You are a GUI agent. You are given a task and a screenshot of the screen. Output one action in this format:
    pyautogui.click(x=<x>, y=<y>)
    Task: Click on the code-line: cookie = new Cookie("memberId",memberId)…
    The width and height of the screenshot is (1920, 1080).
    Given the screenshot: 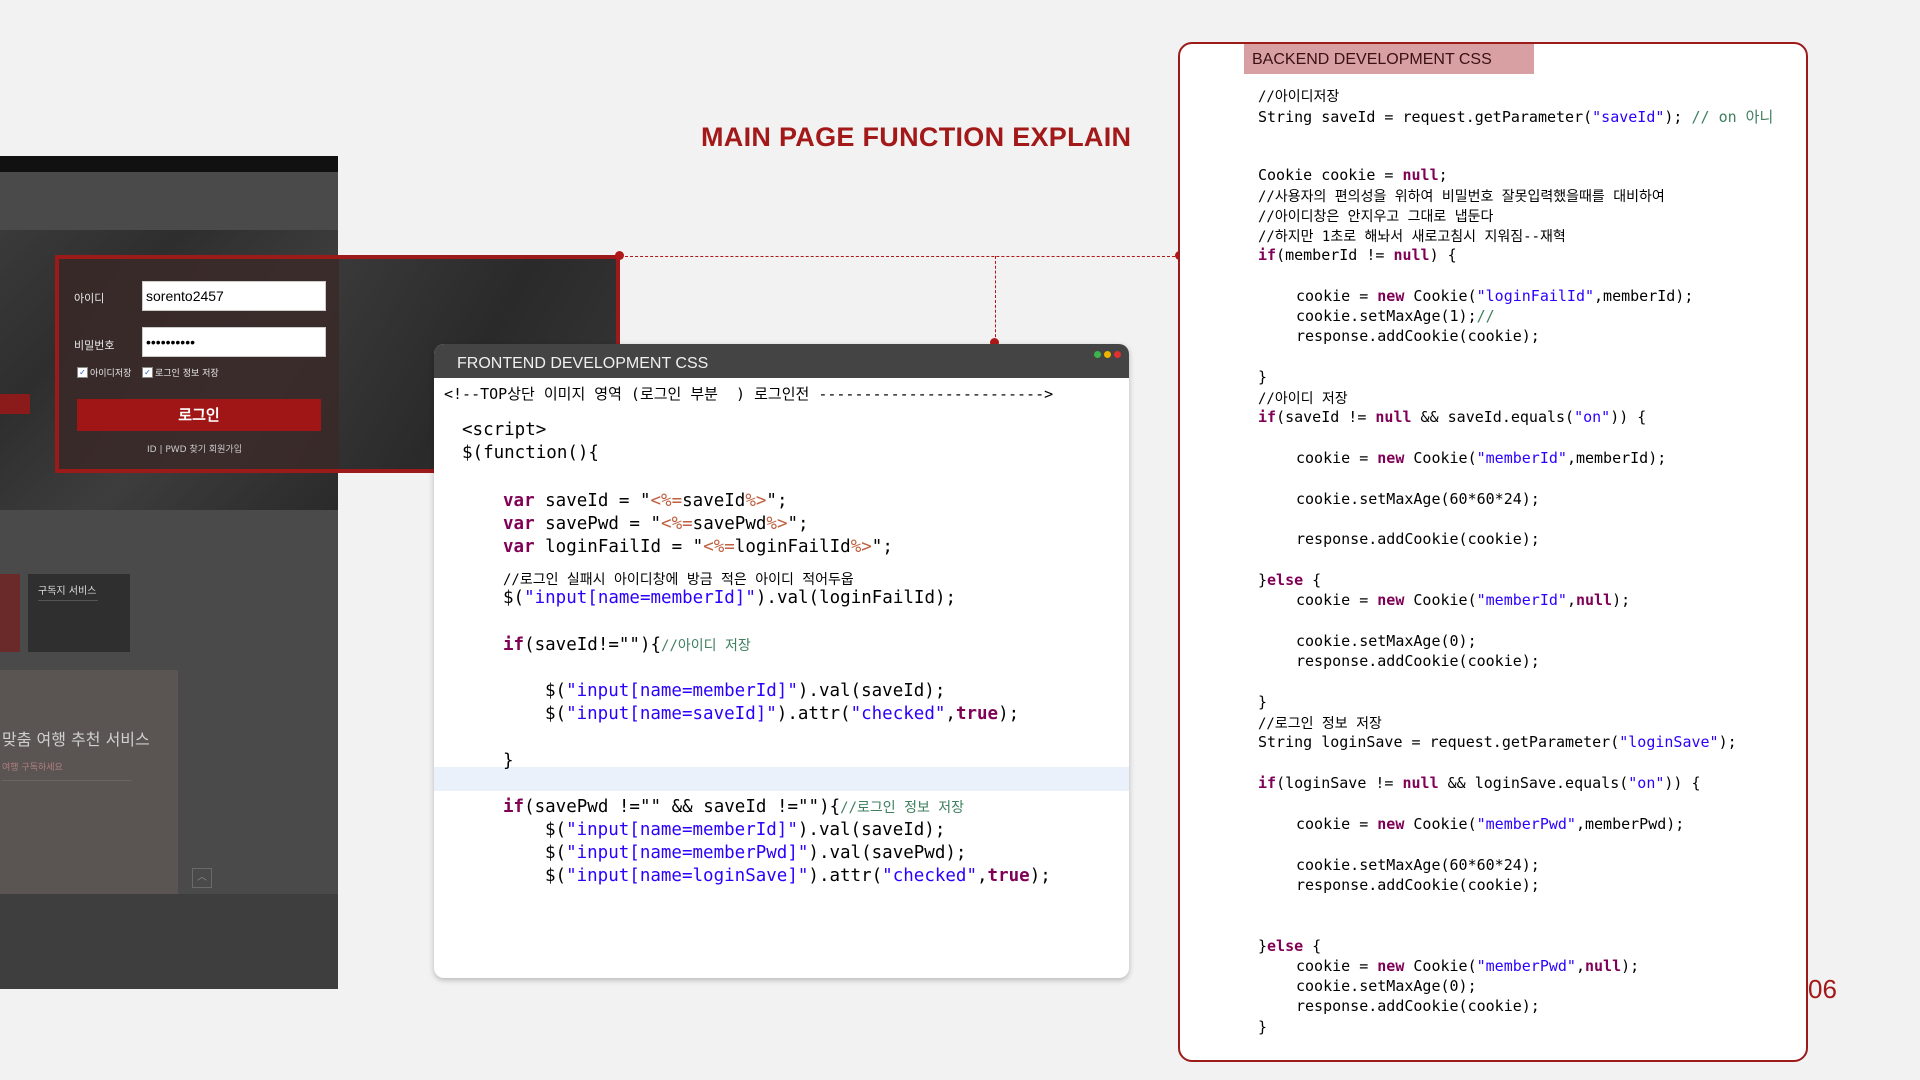 What is the action you would take?
    pyautogui.click(x=1481, y=458)
    